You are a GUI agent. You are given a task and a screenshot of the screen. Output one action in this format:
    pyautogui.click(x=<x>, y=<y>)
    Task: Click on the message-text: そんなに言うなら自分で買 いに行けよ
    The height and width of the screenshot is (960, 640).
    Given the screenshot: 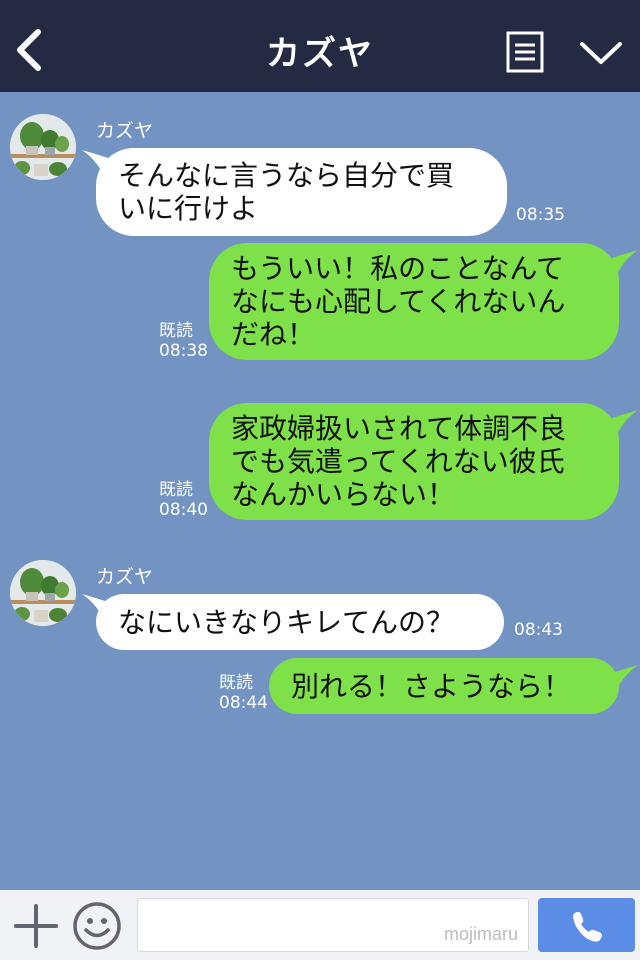 What is the action you would take?
    pyautogui.click(x=286, y=192)
    